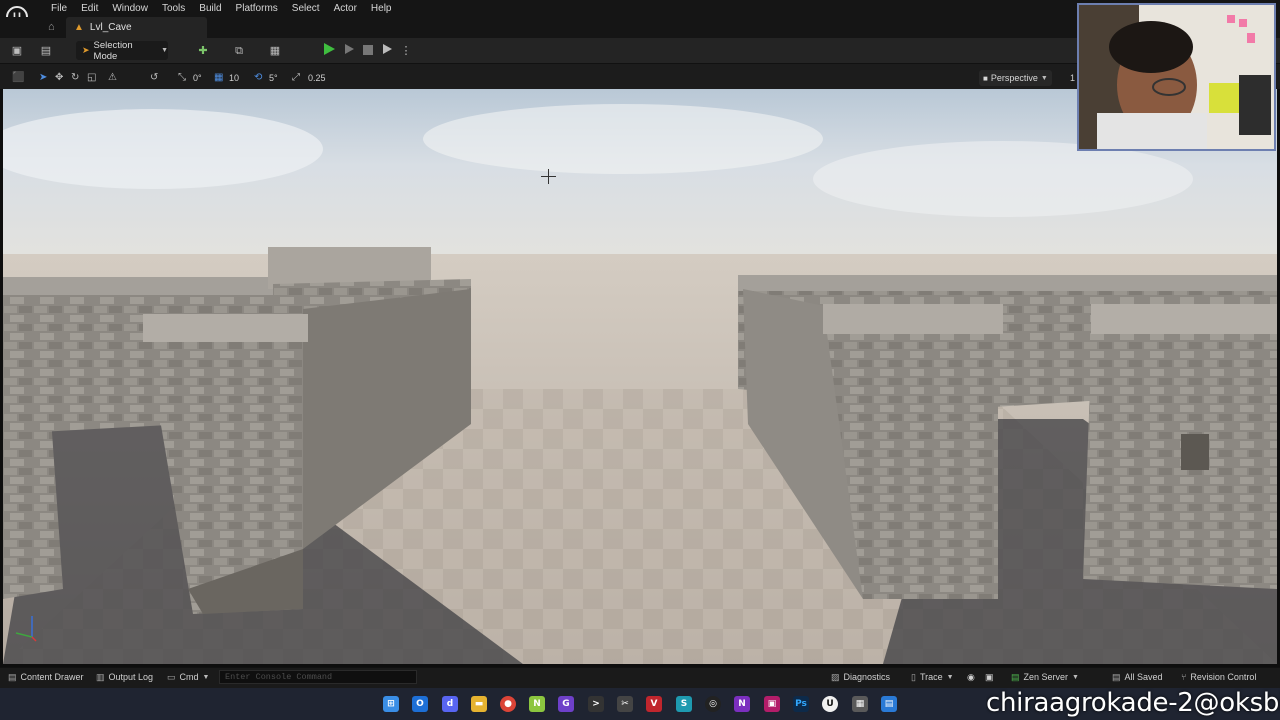  I want to click on translate-snap-icon: ⤡, so click(182, 78).